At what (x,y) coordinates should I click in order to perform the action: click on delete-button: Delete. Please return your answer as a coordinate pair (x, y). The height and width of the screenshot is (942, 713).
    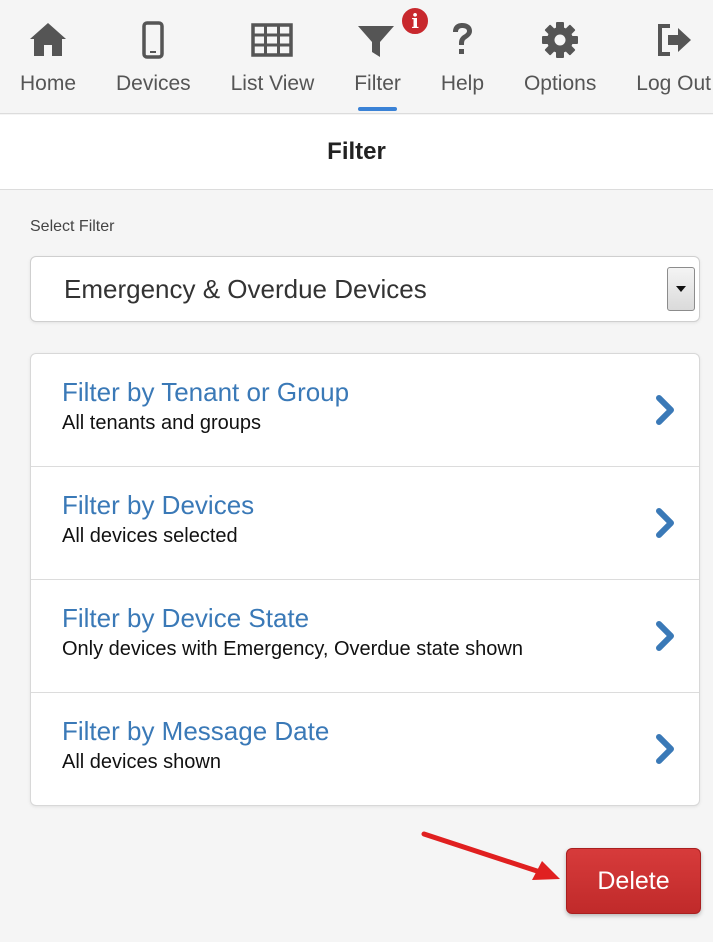
    Looking at the image, I should click on (633, 881).